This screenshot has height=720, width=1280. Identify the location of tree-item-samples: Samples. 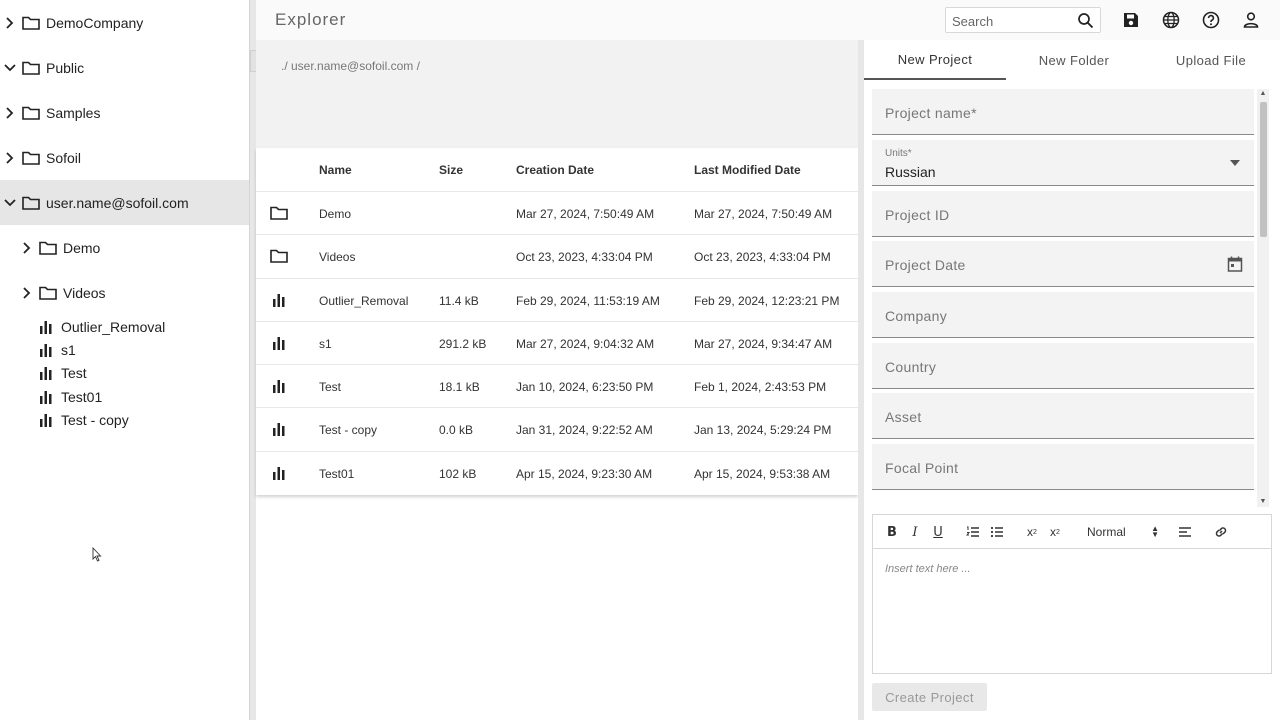
(124, 112).